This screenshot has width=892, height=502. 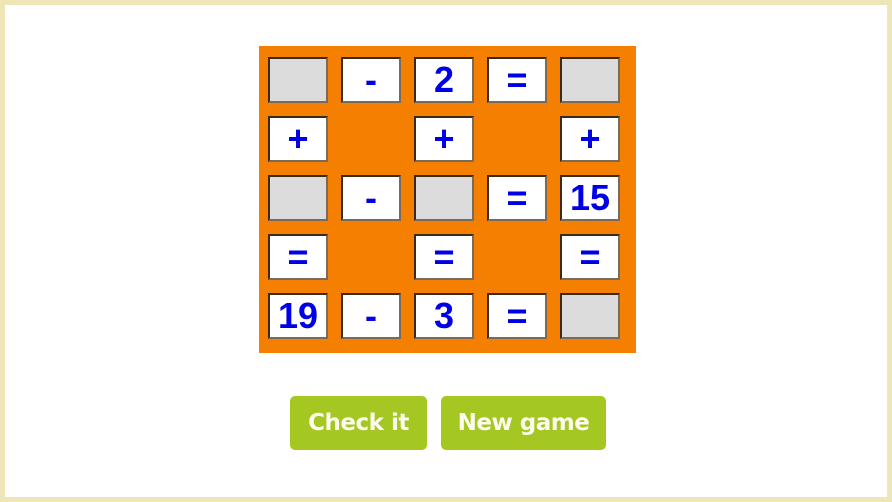 I want to click on number-cell: 15, so click(x=590, y=198).